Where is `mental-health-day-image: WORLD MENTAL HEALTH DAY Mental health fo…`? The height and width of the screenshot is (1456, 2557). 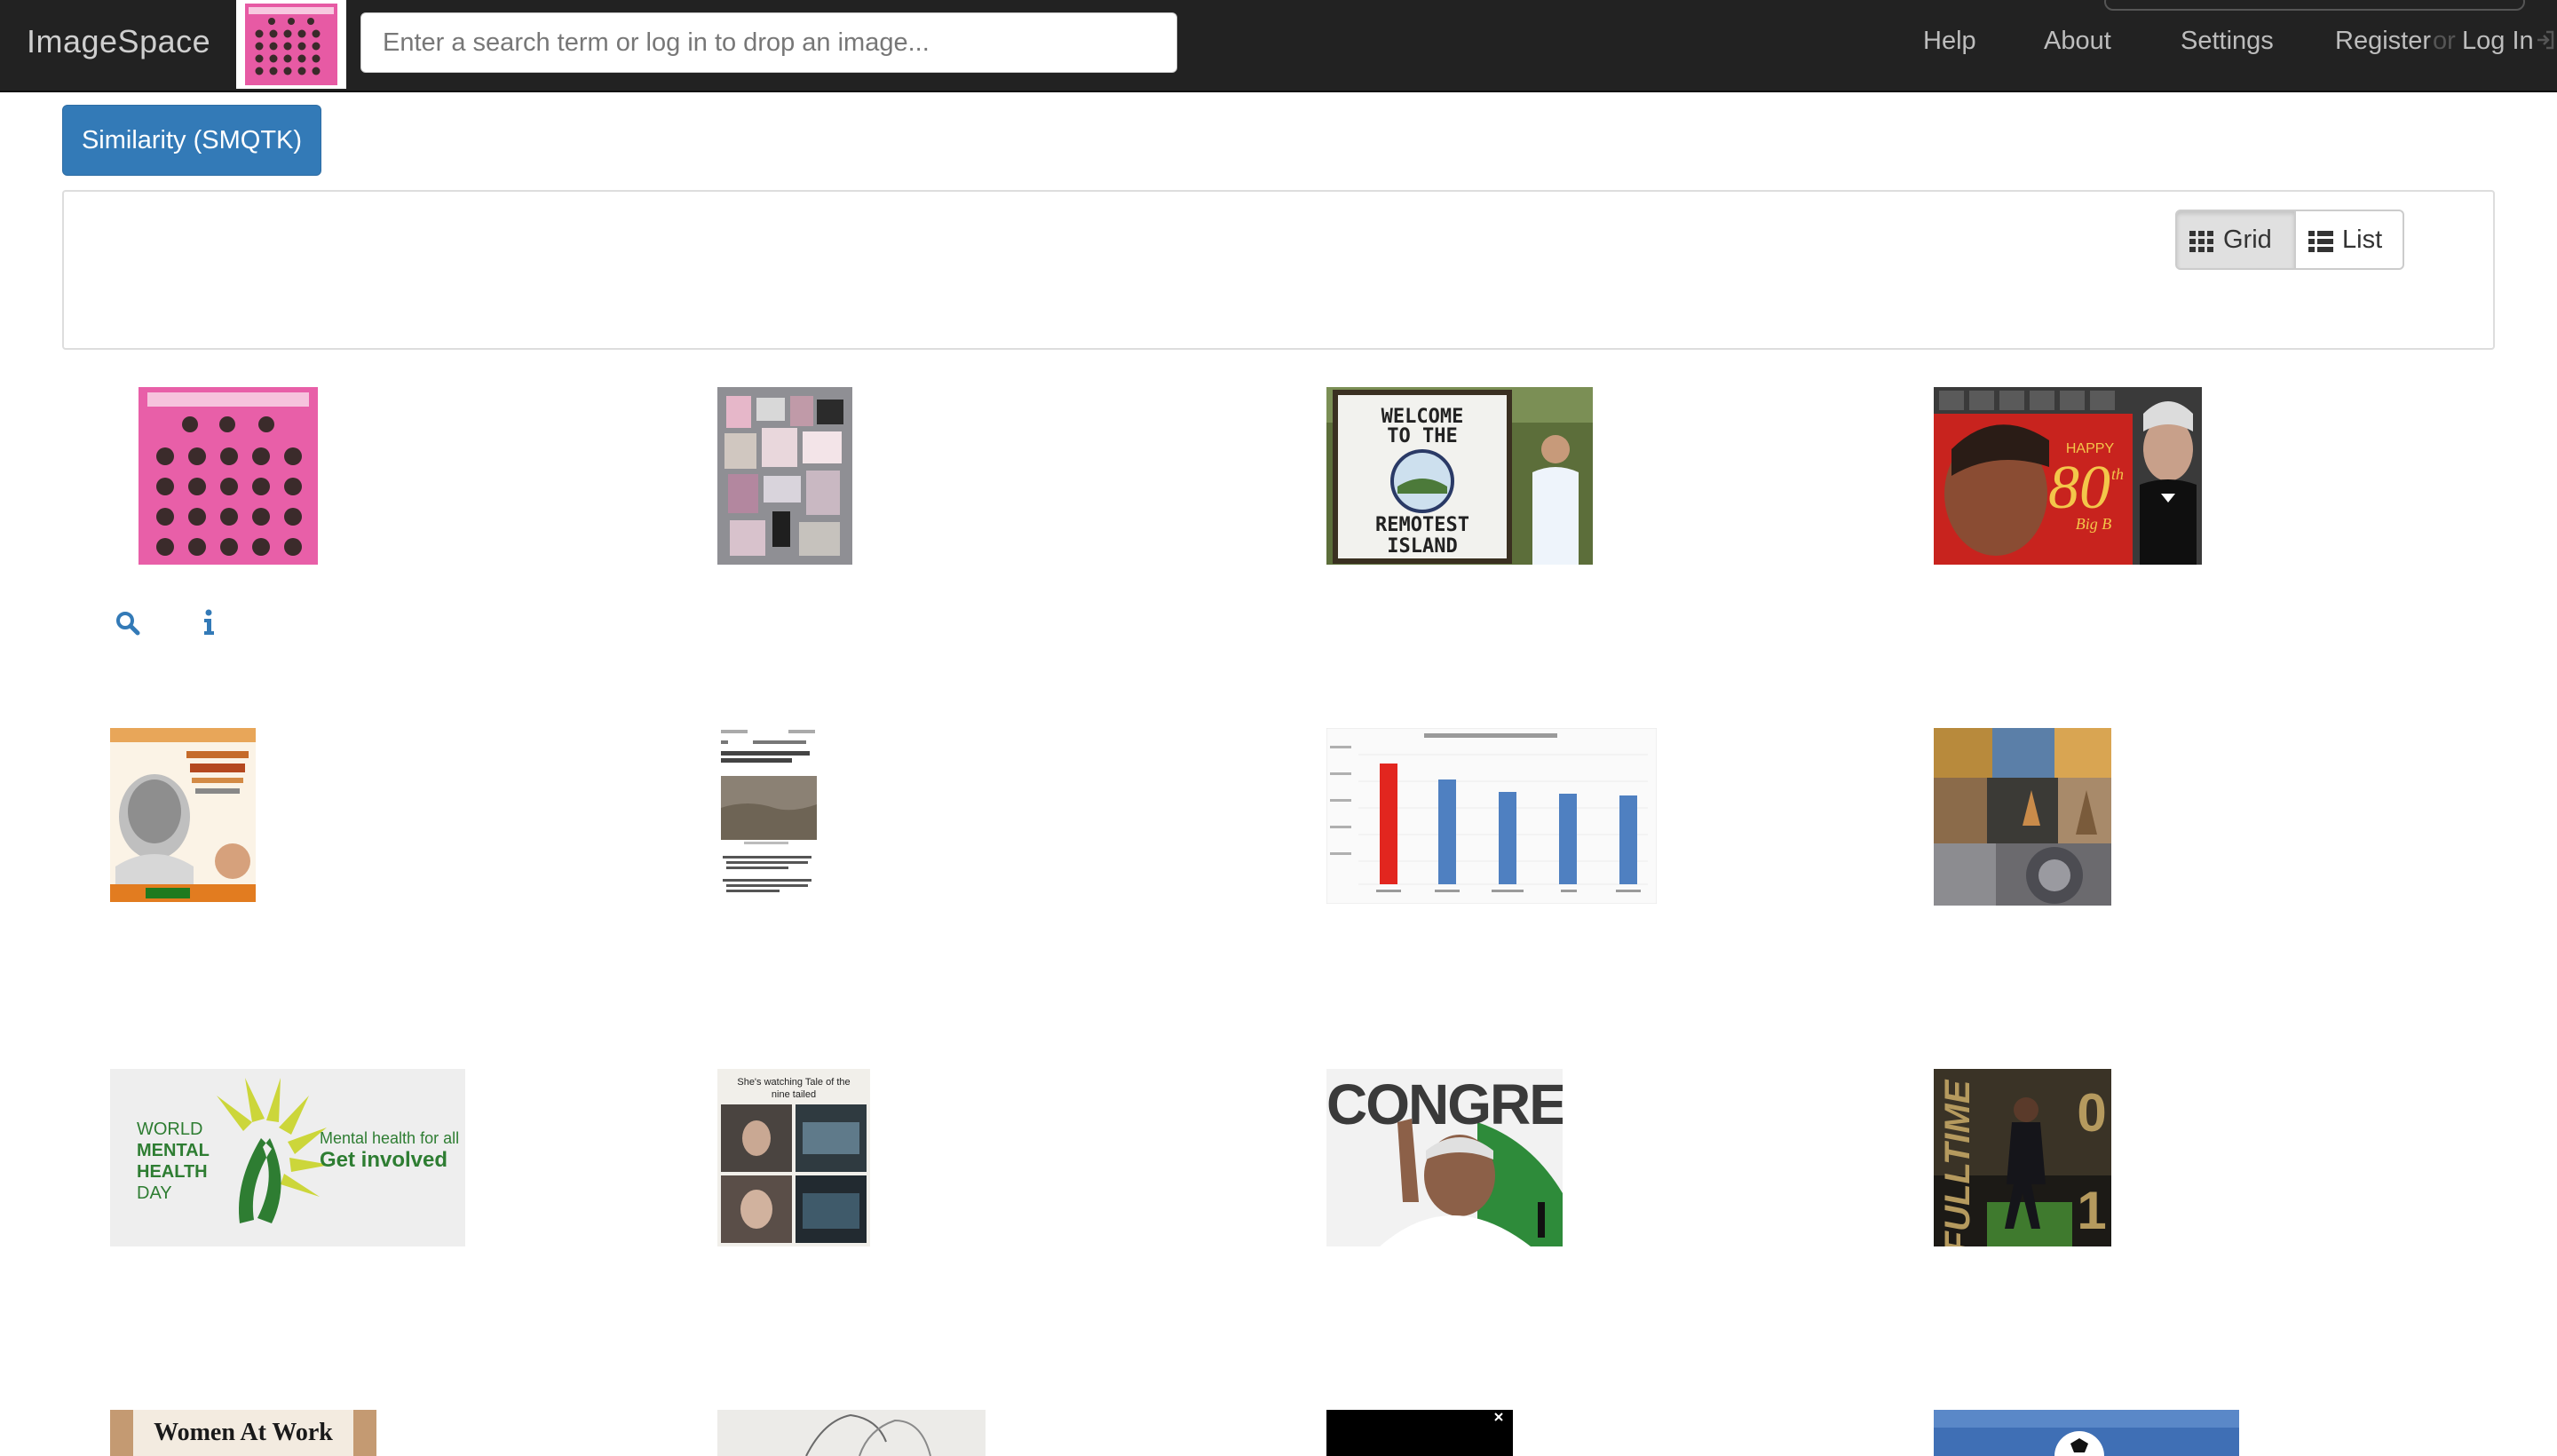
mental-health-day-image: WORLD MENTAL HEALTH DAY Mental health fo… is located at coordinates (287, 1157).